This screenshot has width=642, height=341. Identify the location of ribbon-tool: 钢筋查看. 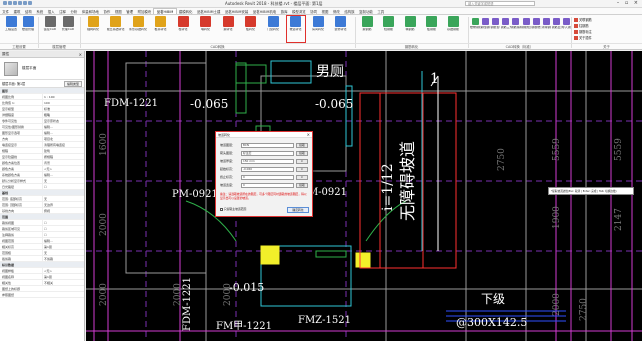
(495, 29).